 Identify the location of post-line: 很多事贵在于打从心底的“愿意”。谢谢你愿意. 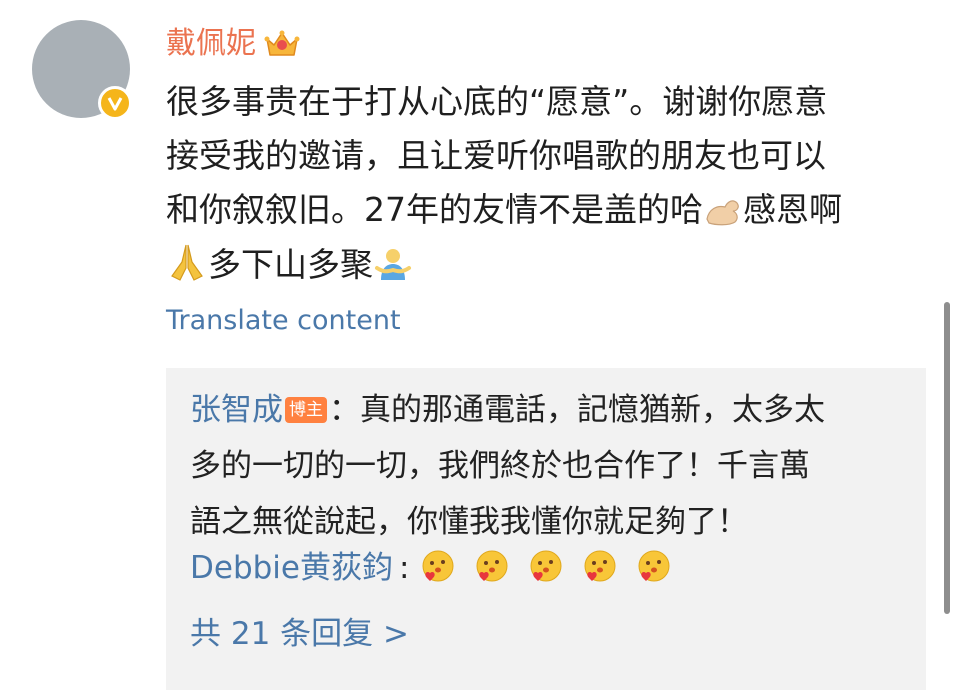
(497, 101).